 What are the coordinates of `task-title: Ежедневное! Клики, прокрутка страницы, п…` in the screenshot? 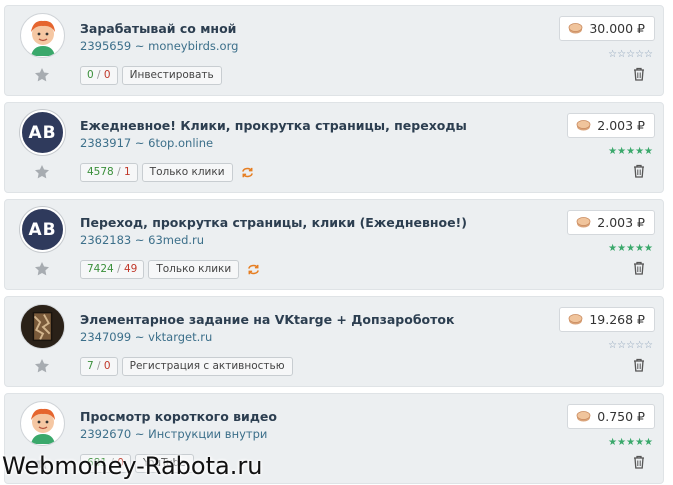 It's located at (273, 125).